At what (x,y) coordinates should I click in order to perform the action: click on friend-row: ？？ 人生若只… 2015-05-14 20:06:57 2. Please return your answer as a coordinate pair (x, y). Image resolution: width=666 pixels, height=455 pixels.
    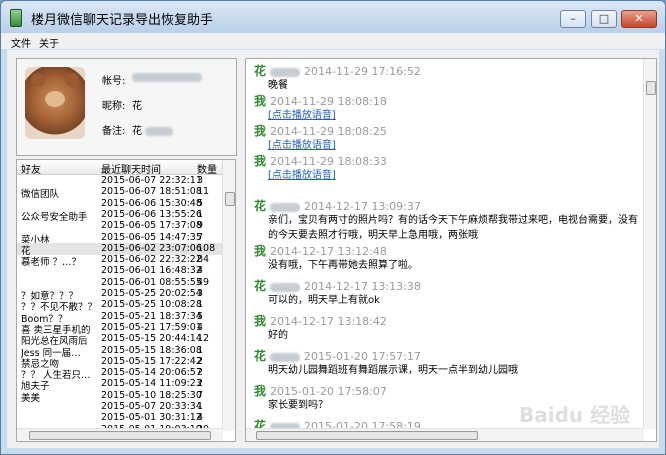
    Looking at the image, I should click on (120, 374).